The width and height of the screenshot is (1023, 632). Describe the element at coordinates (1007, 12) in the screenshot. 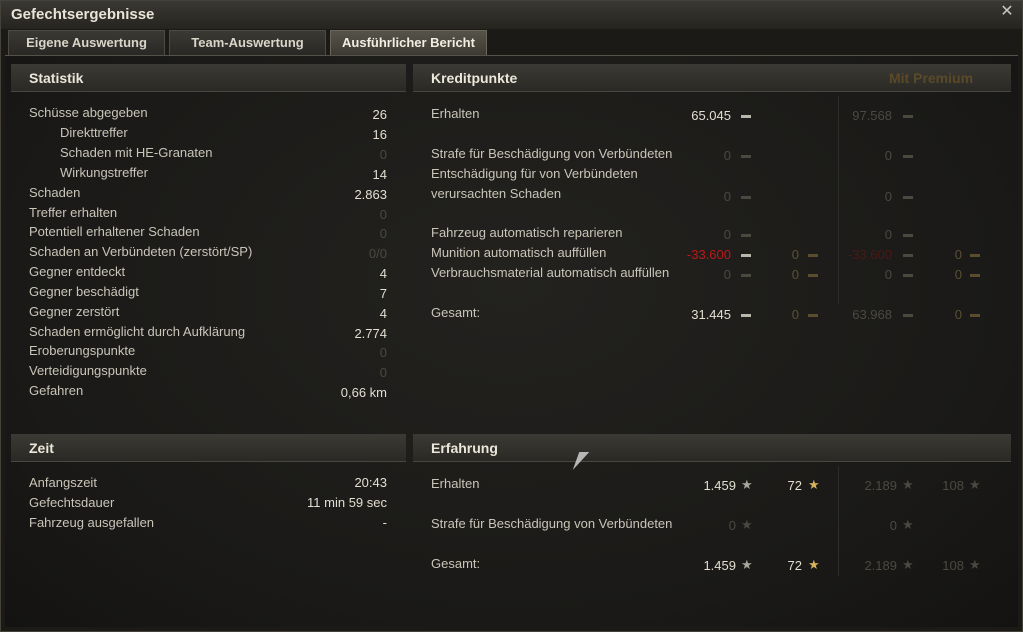

I see `close-icon: ✕` at that location.